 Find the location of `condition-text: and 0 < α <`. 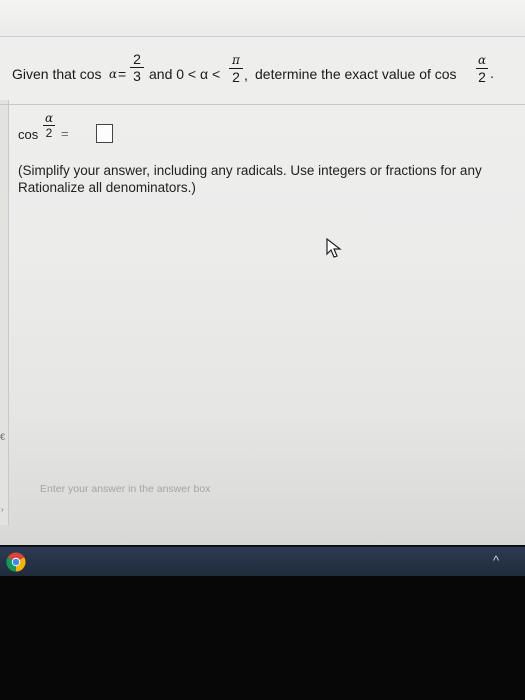

condition-text: and 0 < α < is located at coordinates (185, 74).